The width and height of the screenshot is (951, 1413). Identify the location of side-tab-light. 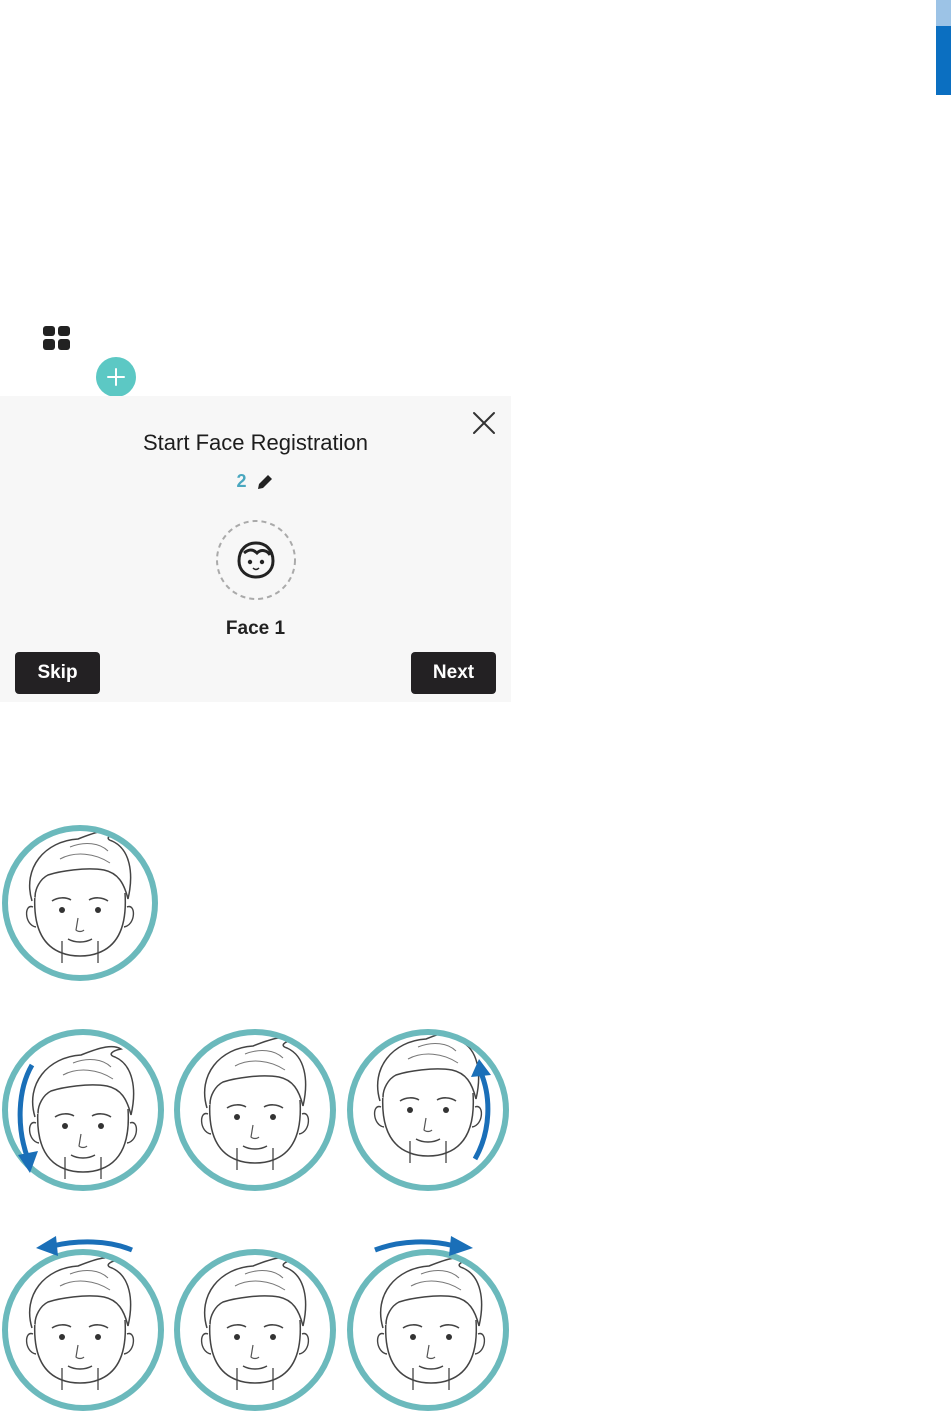
(943, 13).